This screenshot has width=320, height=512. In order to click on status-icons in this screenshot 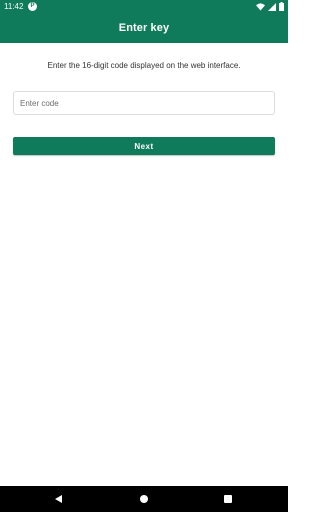, I will do `click(270, 6)`.